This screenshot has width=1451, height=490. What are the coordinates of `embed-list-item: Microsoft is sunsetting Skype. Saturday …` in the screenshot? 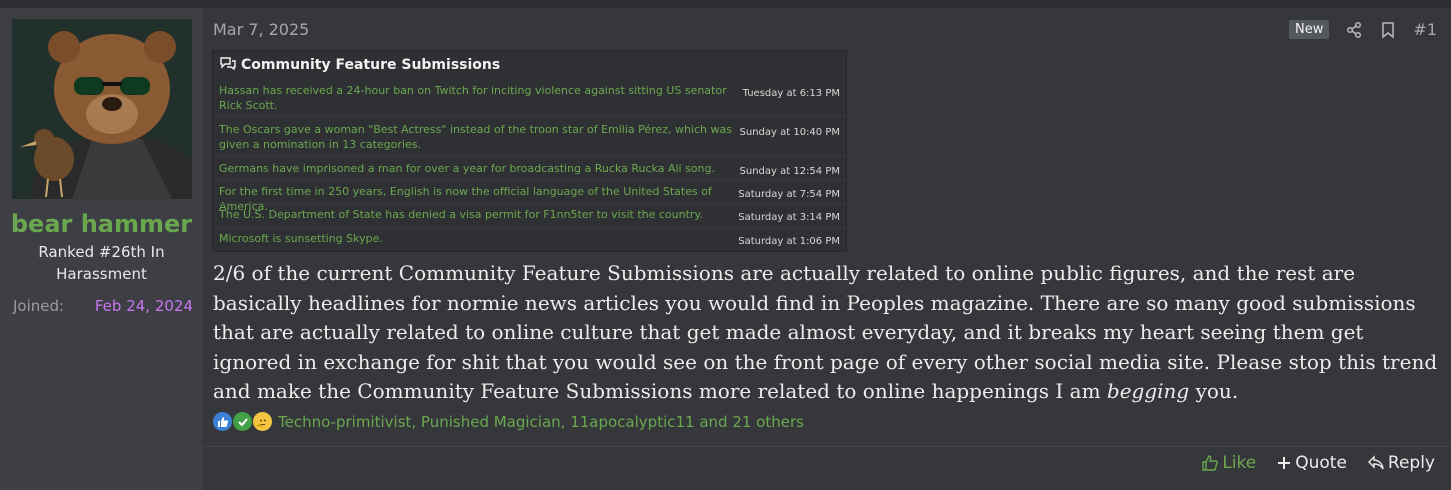 It's located at (529, 239).